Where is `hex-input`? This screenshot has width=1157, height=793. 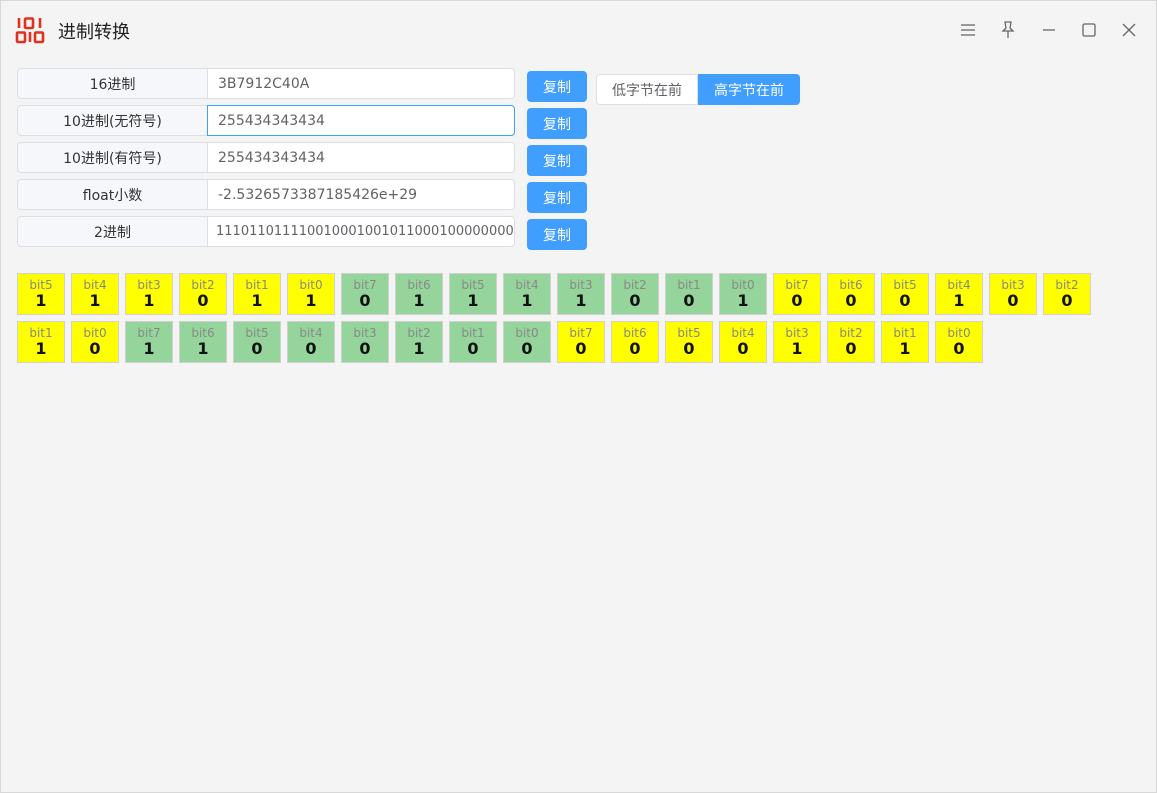
hex-input is located at coordinates (361, 83).